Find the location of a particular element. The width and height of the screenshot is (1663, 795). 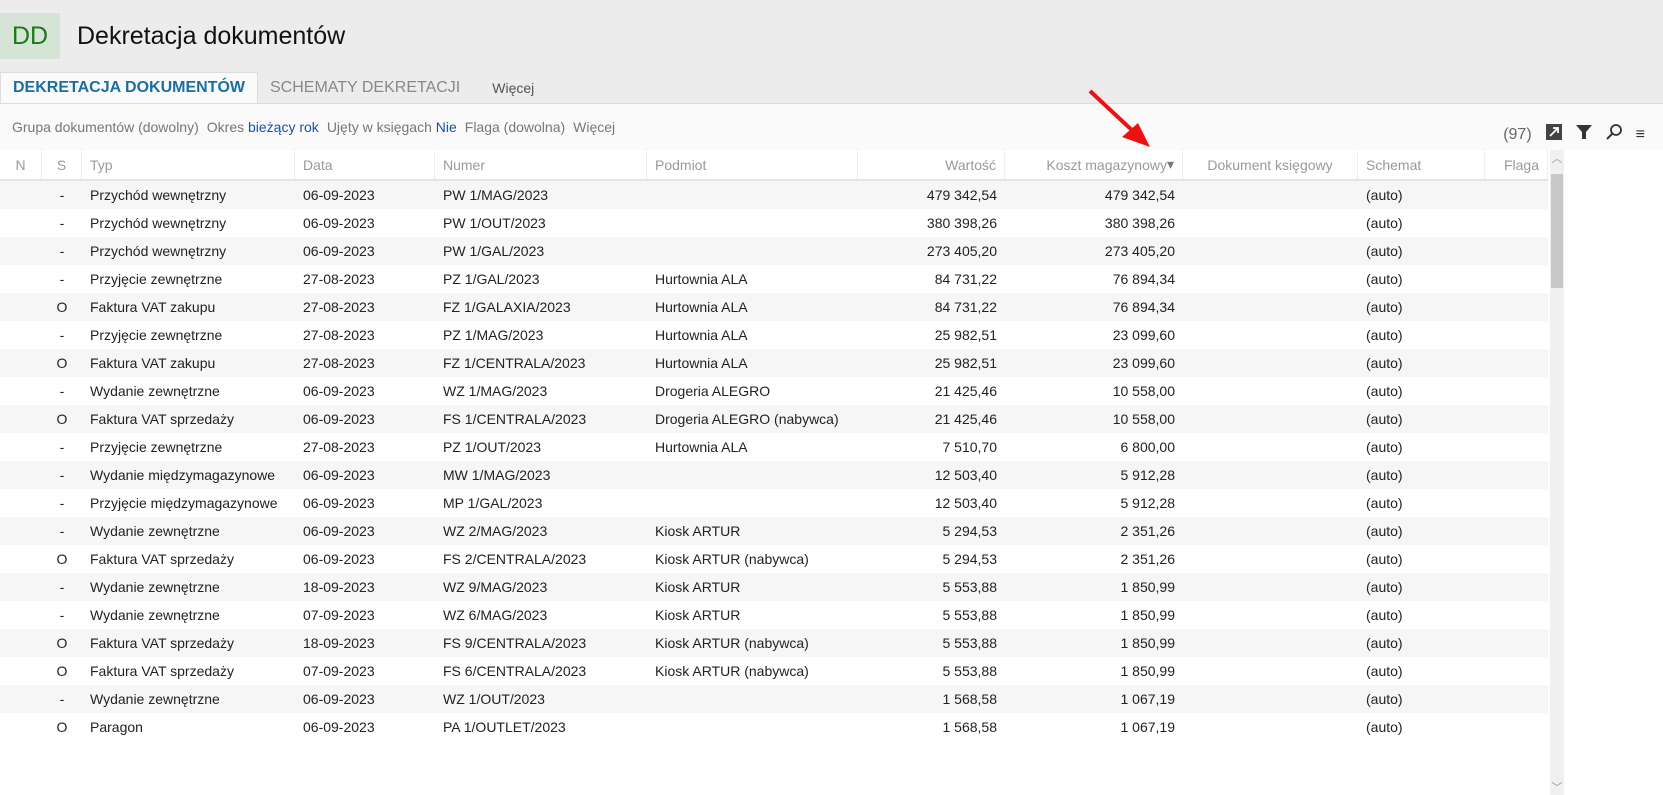

cell-wartosc: 1 568,58 is located at coordinates (970, 727).